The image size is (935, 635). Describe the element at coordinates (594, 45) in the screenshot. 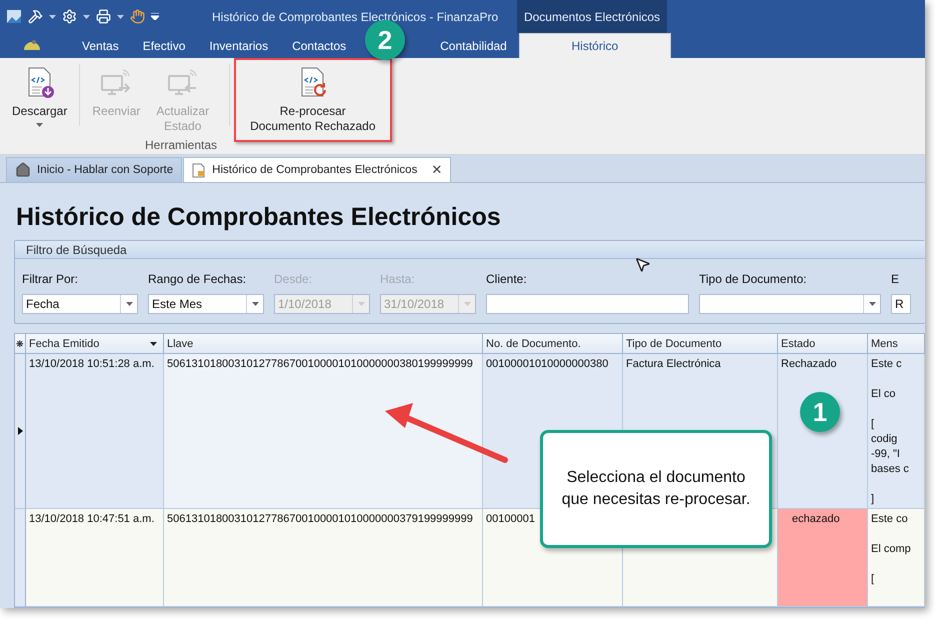

I see `ribbon-tab: Histórico` at that location.